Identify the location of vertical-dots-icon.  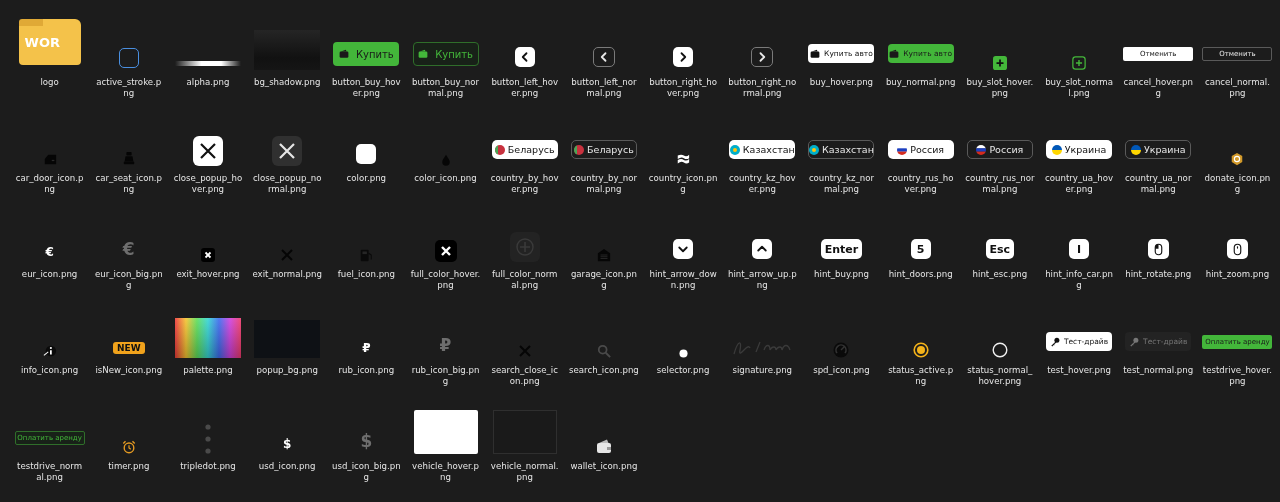
(207, 439).